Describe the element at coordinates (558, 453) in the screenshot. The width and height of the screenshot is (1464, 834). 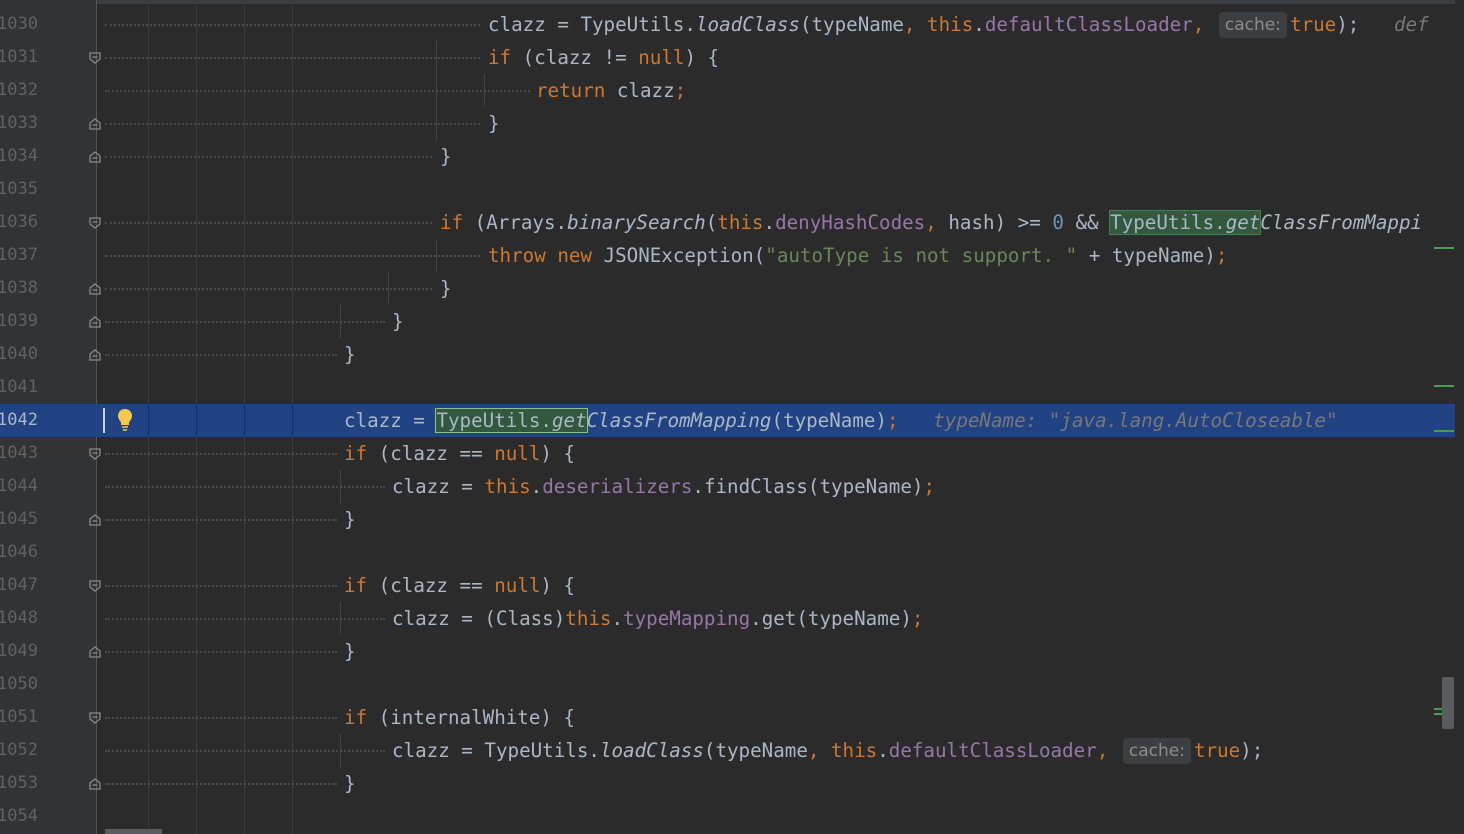
I see `punctuation: ) {` at that location.